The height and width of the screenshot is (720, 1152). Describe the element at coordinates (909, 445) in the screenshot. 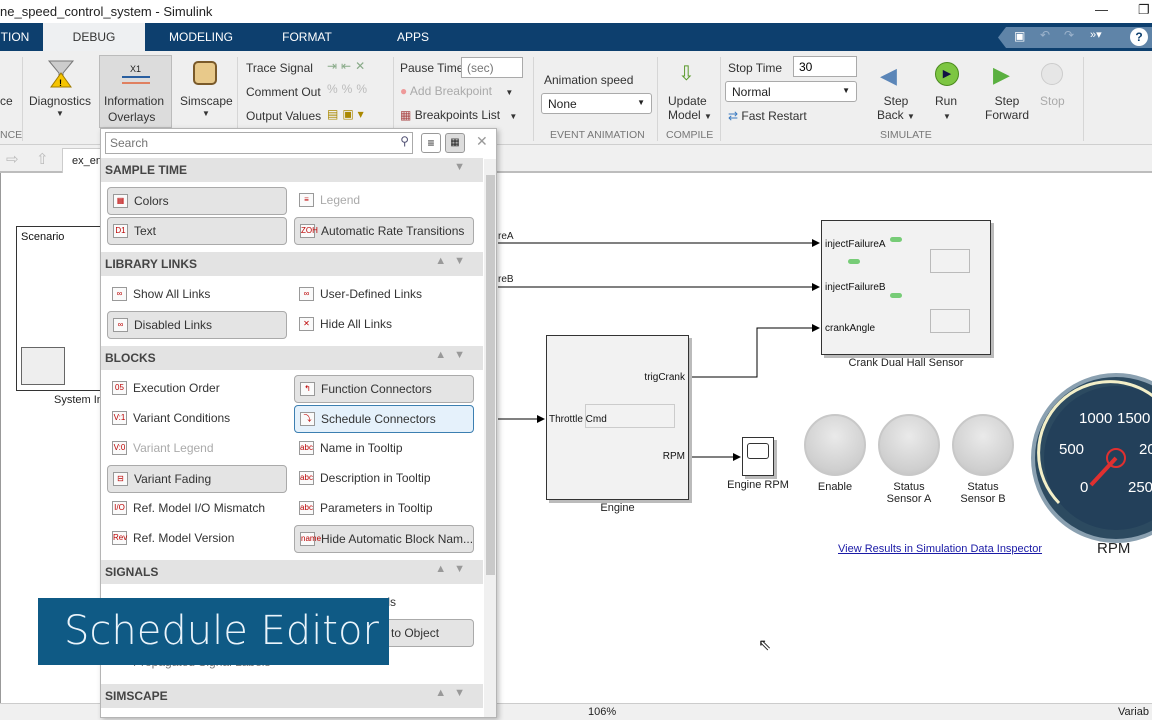

I see `status-sensor-a-lamp` at that location.